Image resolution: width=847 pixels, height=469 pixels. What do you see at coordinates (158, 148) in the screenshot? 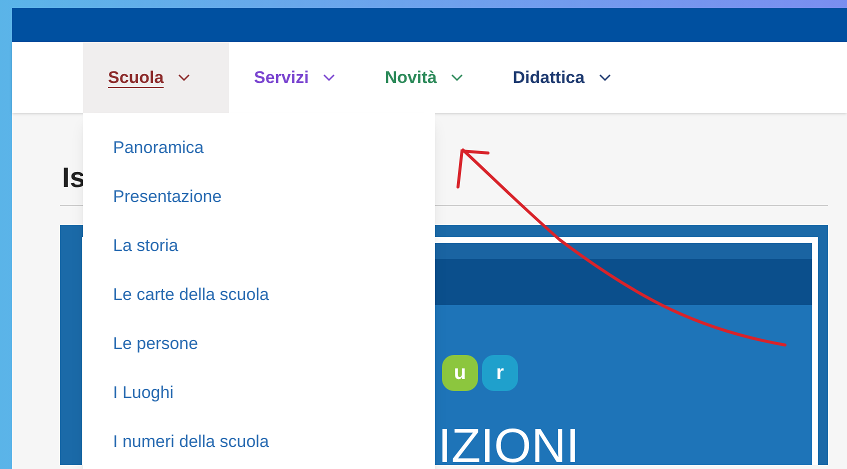
I see `dropdown-item: Panoramica` at bounding box center [158, 148].